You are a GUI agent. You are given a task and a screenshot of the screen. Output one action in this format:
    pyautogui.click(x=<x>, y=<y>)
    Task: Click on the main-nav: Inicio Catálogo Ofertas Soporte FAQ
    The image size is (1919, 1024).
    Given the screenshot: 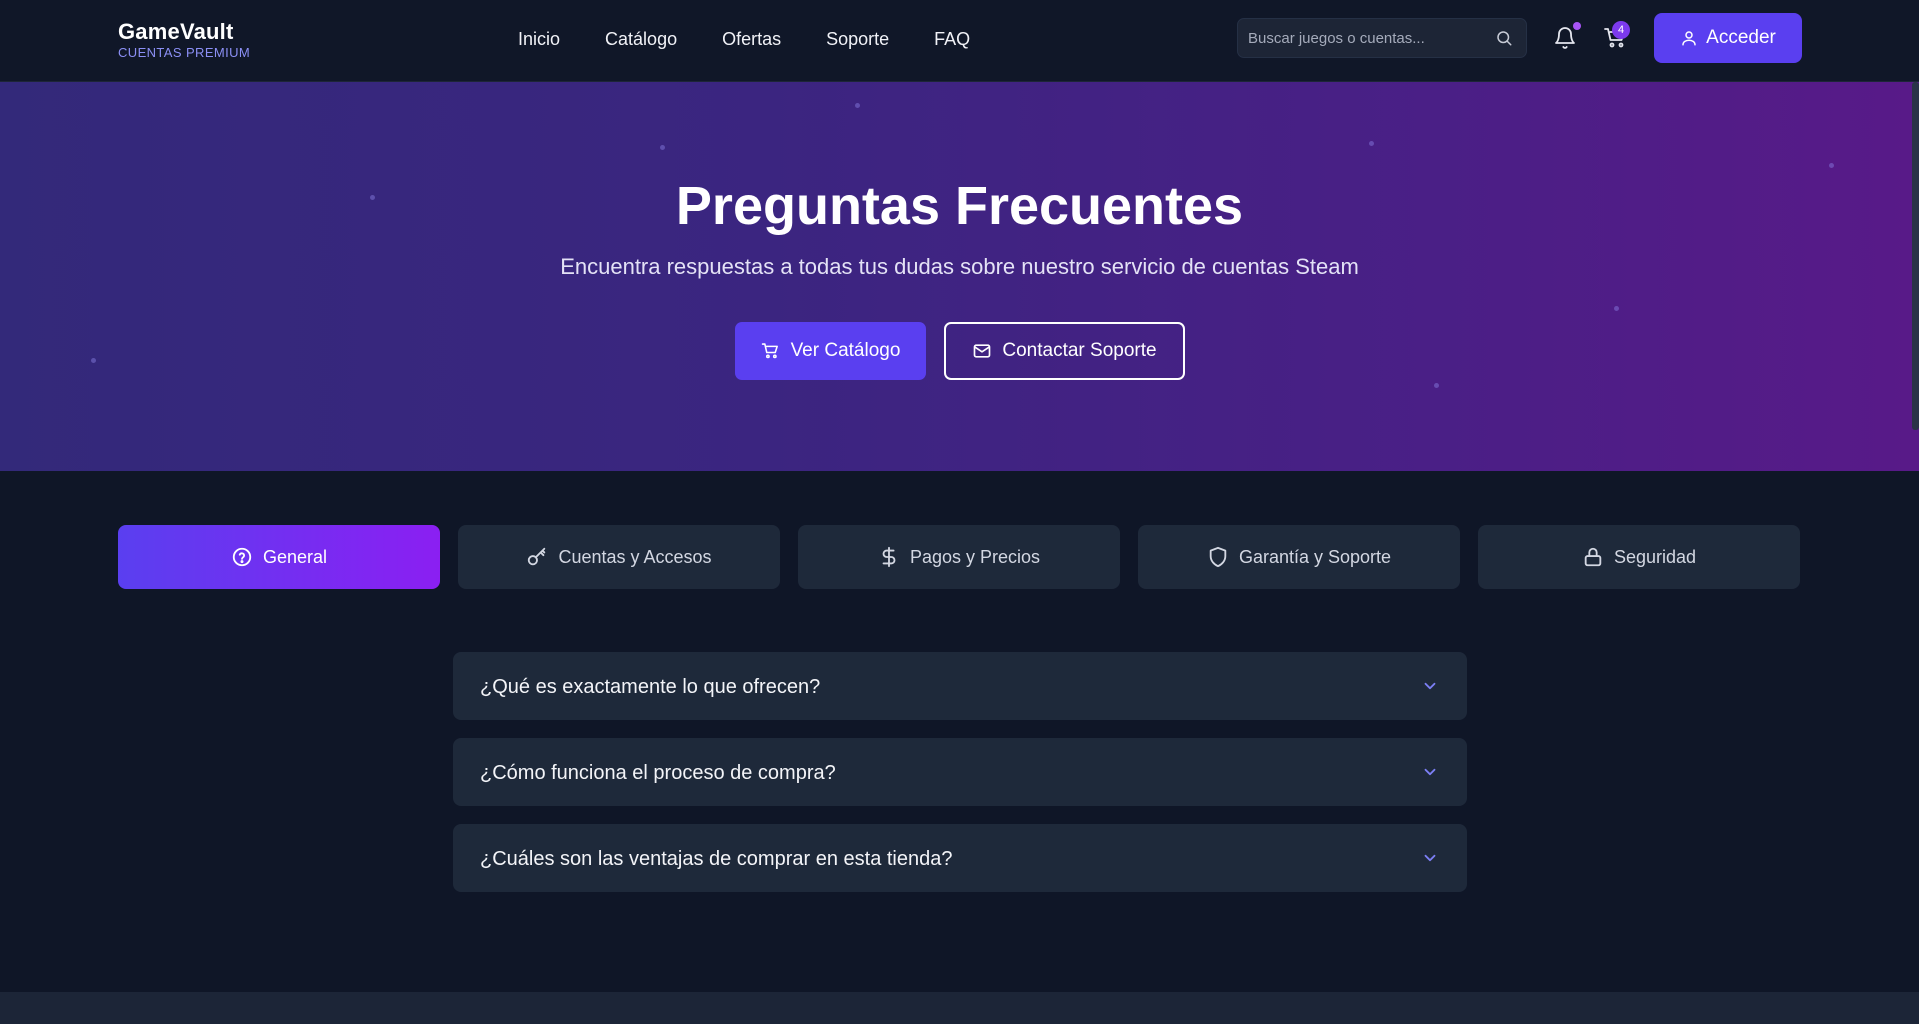 What is the action you would take?
    pyautogui.click(x=744, y=39)
    